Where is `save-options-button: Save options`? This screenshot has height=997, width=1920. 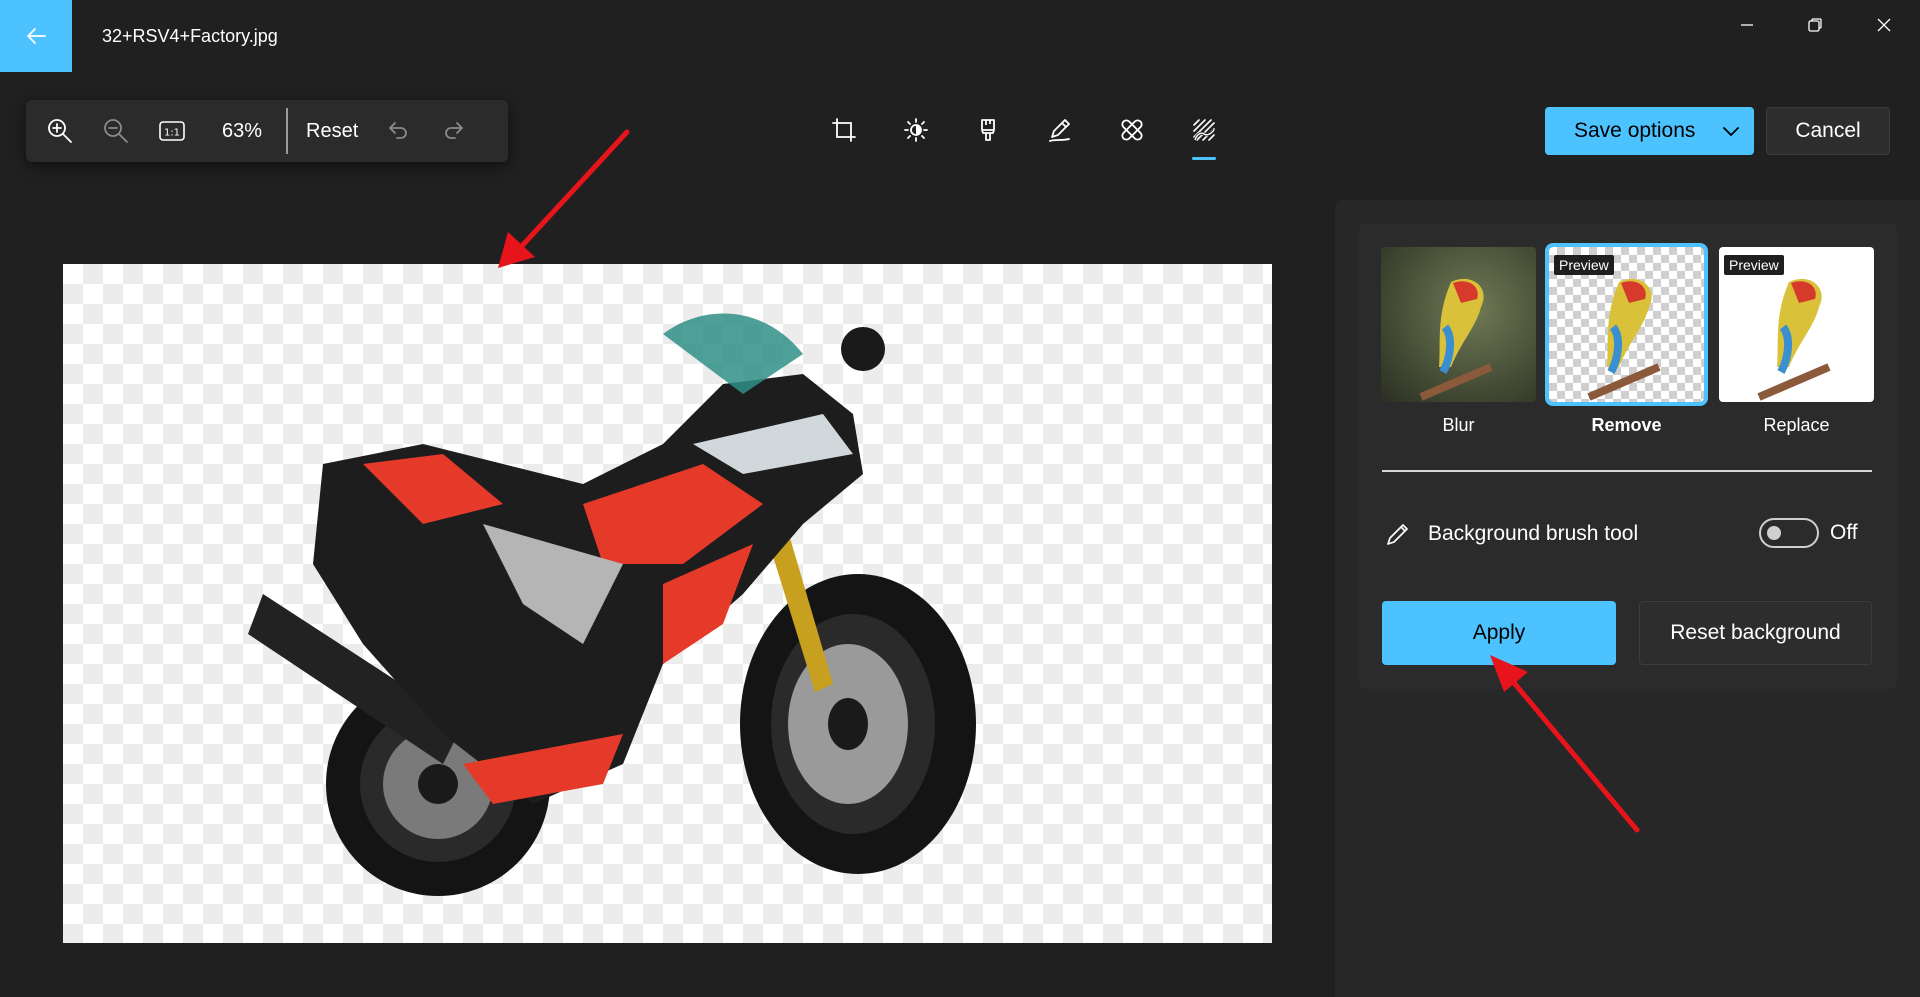
save-options-button: Save options is located at coordinates (1649, 131).